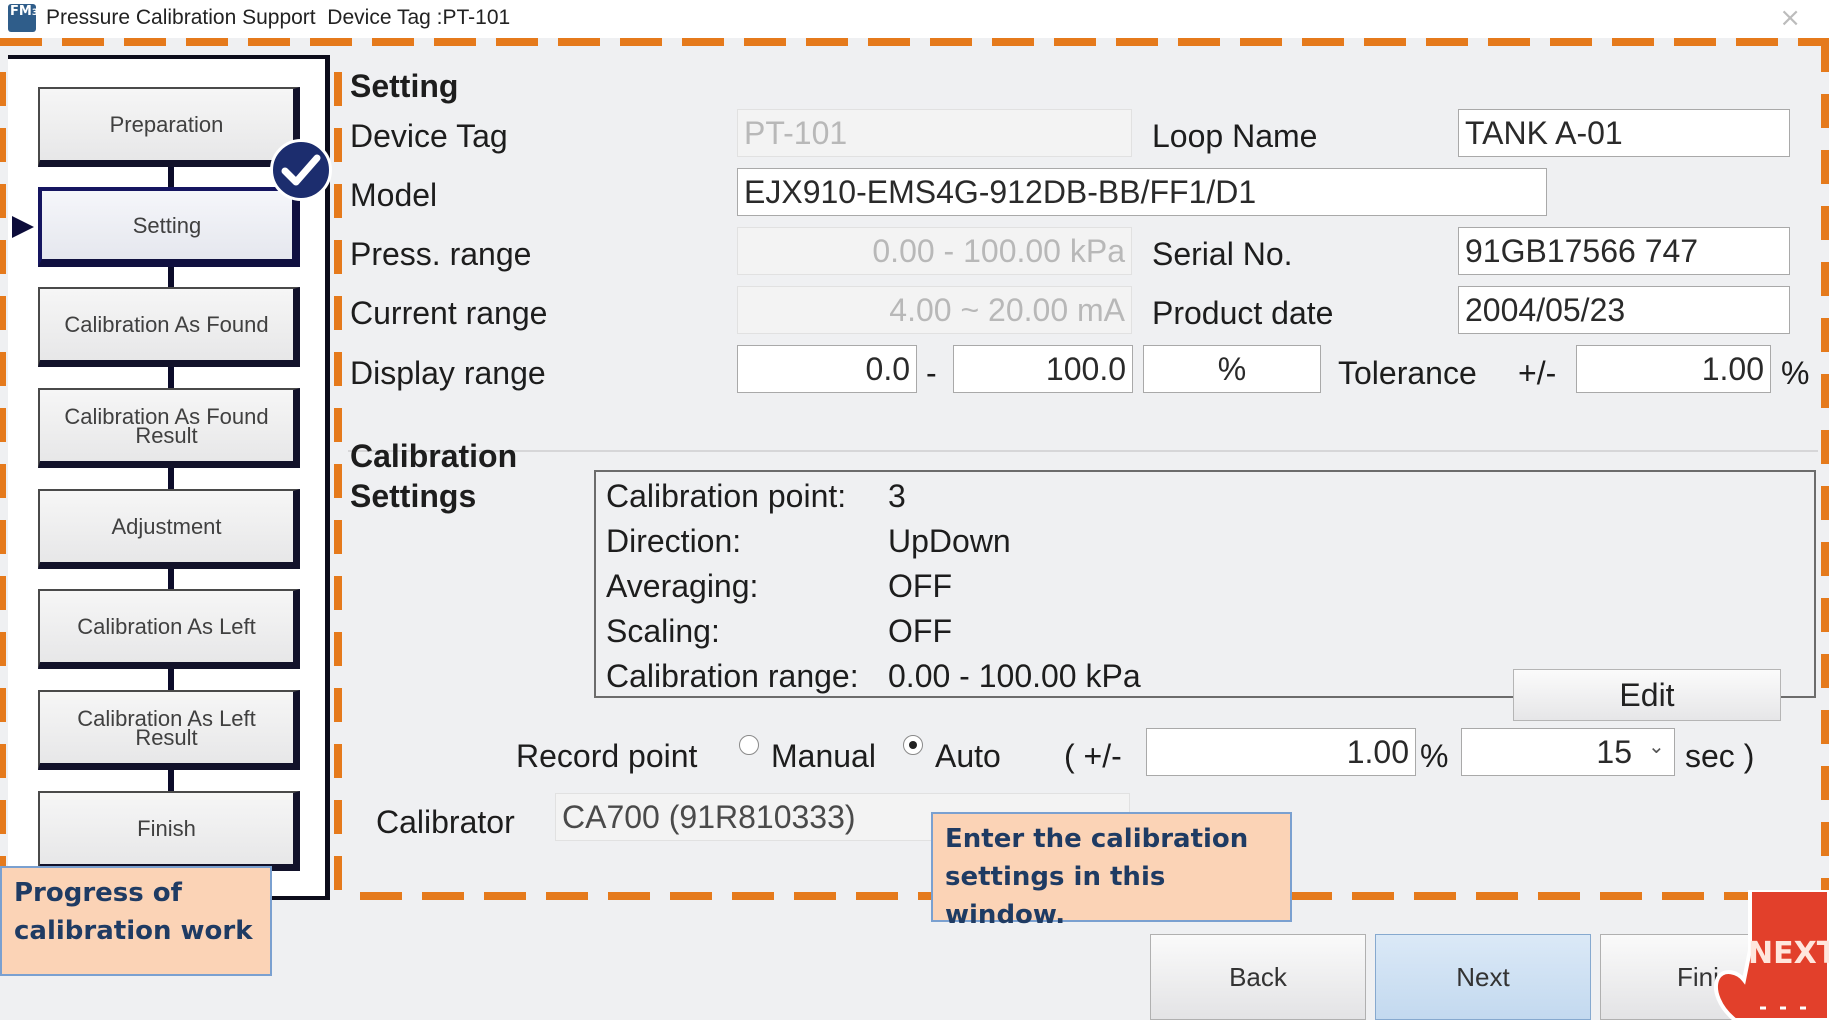 Image resolution: width=1829 pixels, height=1020 pixels. What do you see at coordinates (429, 136) in the screenshot?
I see `device-tag-label: Device Tag` at bounding box center [429, 136].